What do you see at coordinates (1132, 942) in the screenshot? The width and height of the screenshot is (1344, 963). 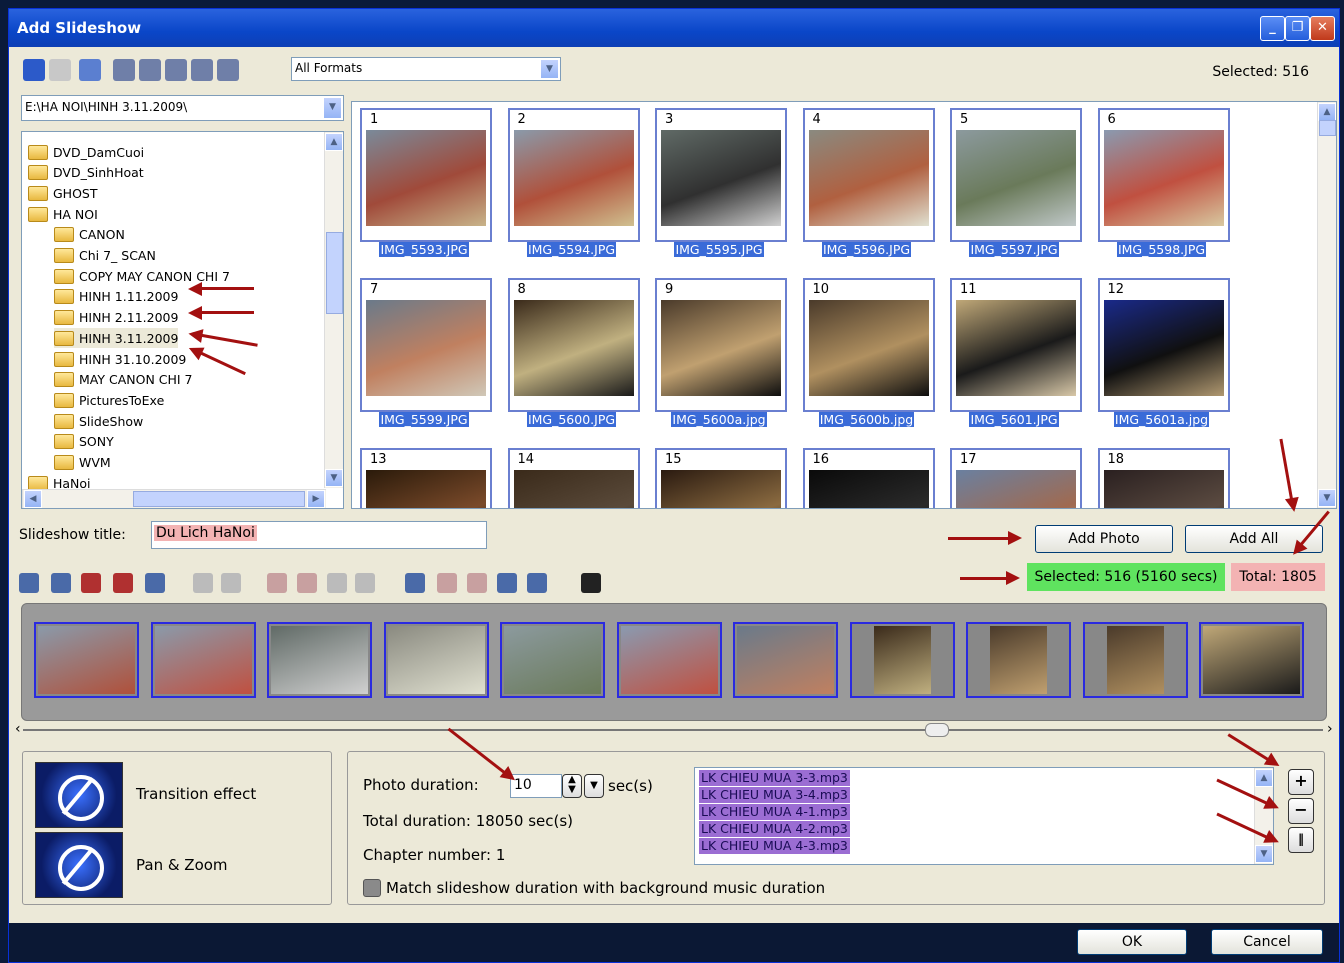 I see `ok-button: OK` at bounding box center [1132, 942].